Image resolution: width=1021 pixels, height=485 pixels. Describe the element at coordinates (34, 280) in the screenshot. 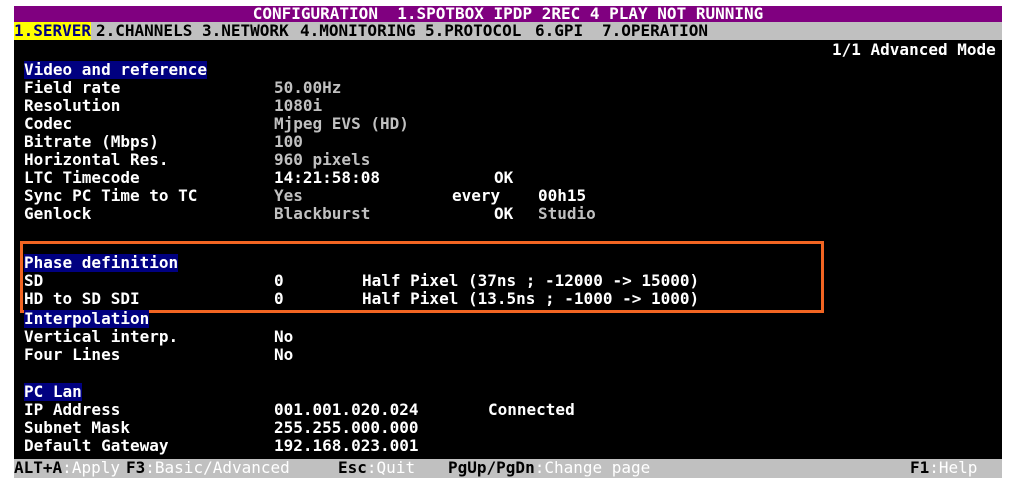

I see `phase-sd-label: SD` at that location.